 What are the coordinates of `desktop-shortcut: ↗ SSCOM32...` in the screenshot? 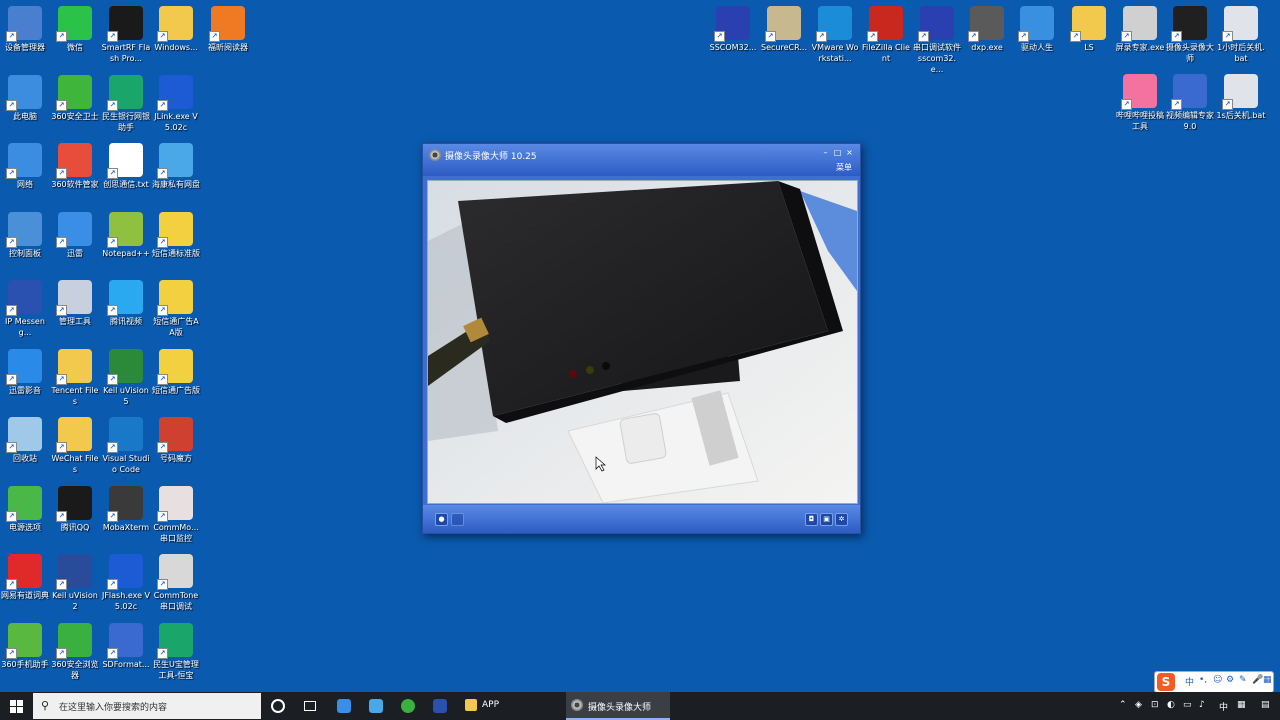 It's located at (733, 29).